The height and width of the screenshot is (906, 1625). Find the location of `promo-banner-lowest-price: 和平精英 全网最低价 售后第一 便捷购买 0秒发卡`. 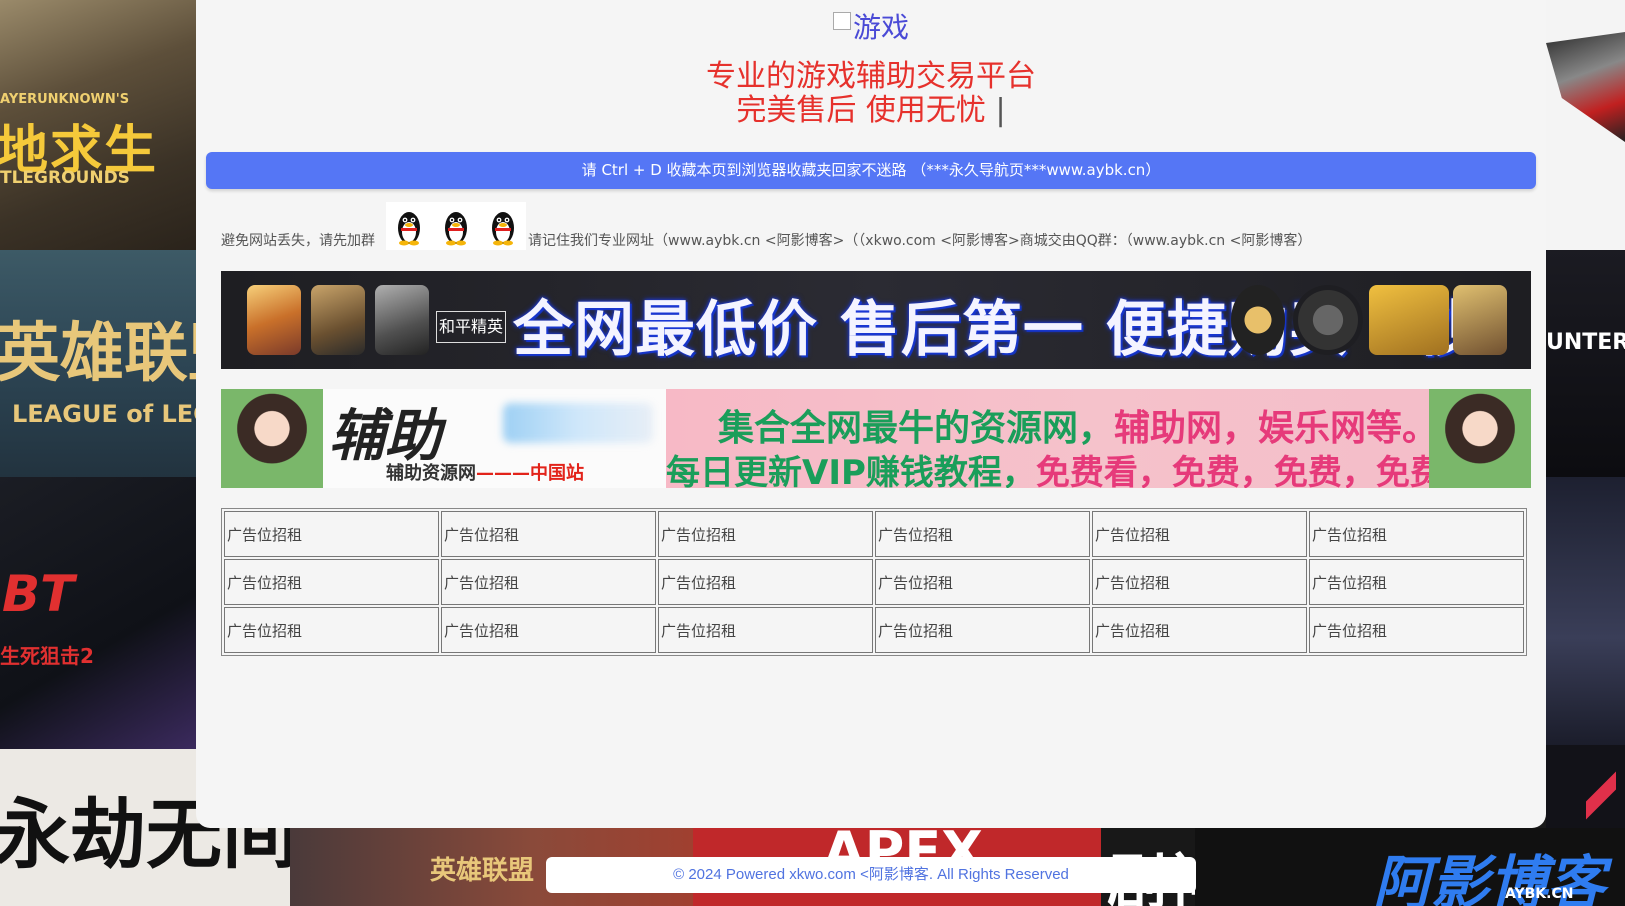

promo-banner-lowest-price: 和平精英 全网最低价 售后第一 便捷购买 0秒发卡 is located at coordinates (876, 320).